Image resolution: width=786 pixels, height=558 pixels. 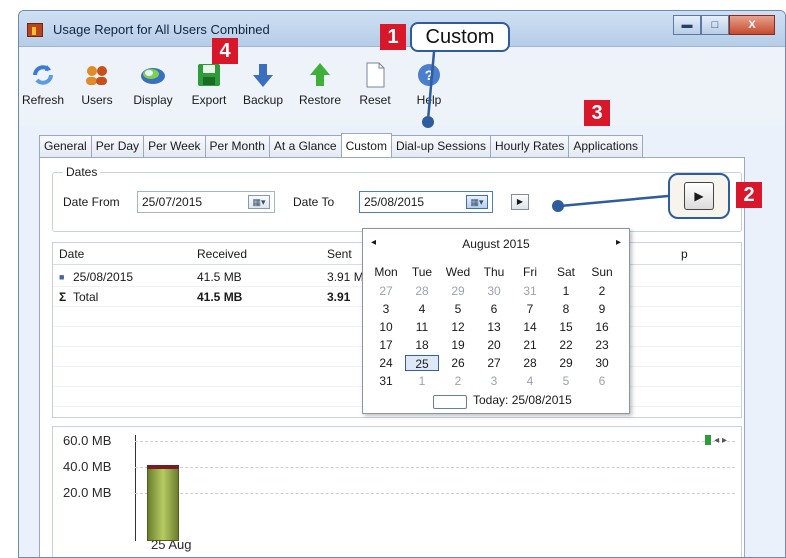 I want to click on col-received: Received, so click(x=222, y=254).